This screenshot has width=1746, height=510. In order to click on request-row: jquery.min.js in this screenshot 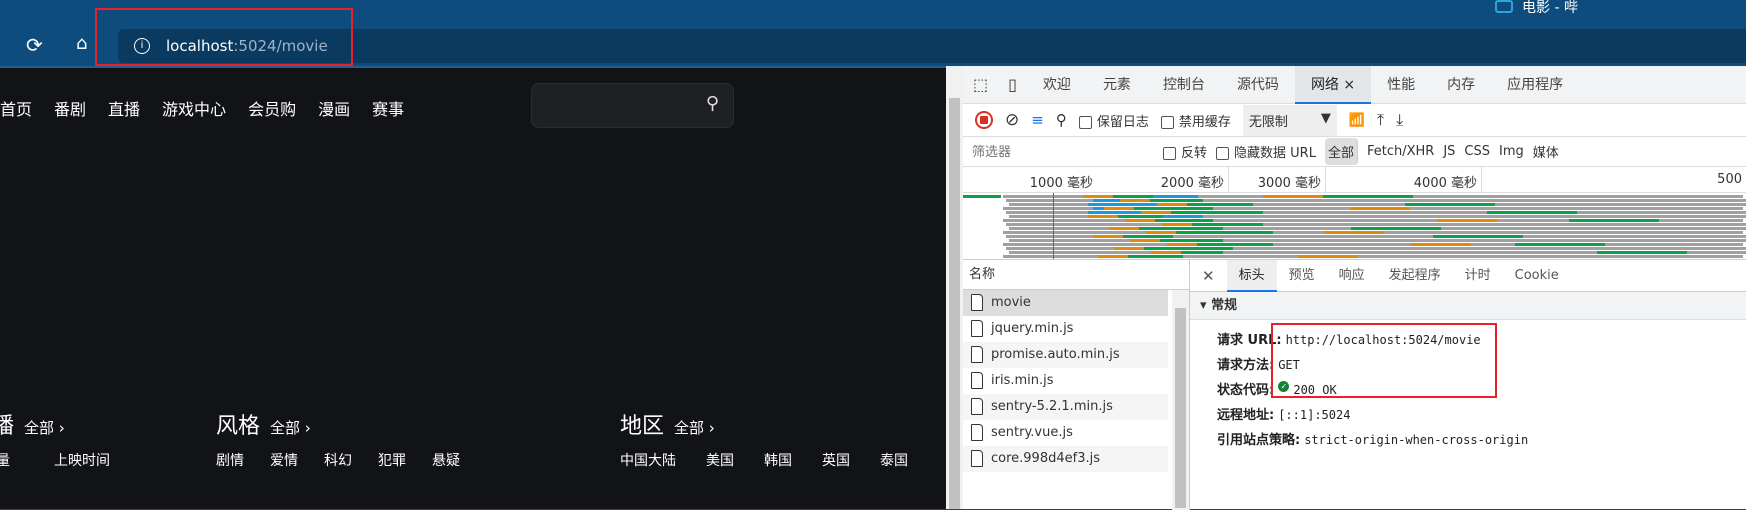, I will do `click(1065, 329)`.